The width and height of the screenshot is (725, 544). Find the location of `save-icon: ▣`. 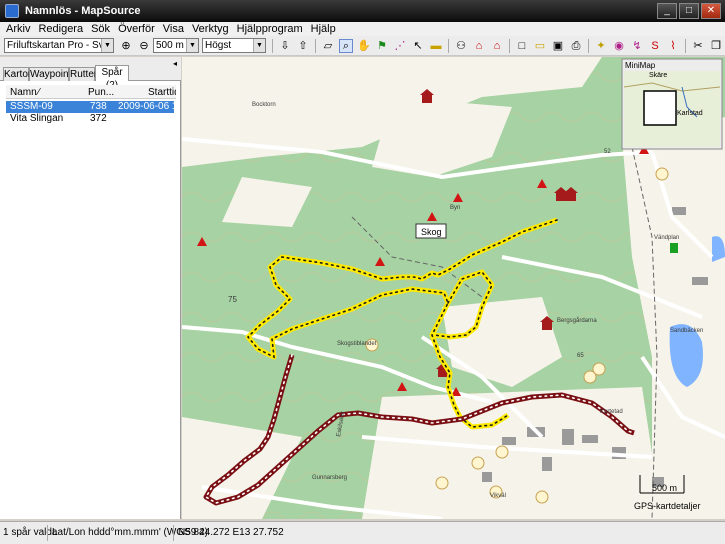

save-icon: ▣ is located at coordinates (558, 46).